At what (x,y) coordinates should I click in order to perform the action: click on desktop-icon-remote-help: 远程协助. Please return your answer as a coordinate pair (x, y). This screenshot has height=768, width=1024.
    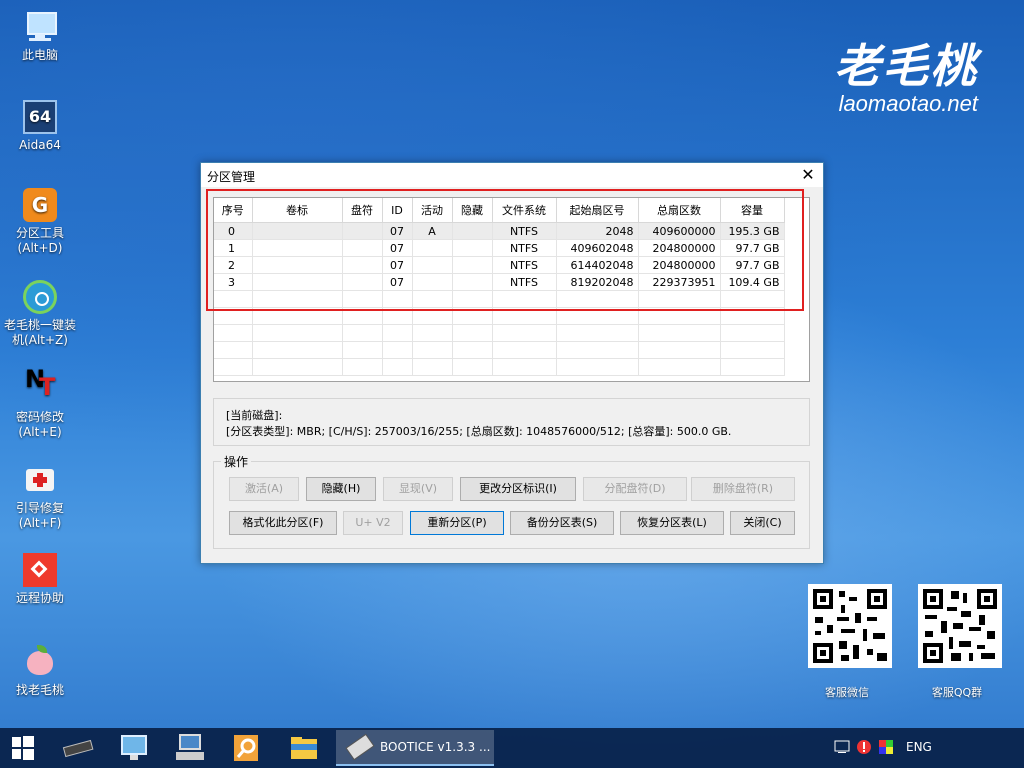
    Looking at the image, I should click on (40, 579).